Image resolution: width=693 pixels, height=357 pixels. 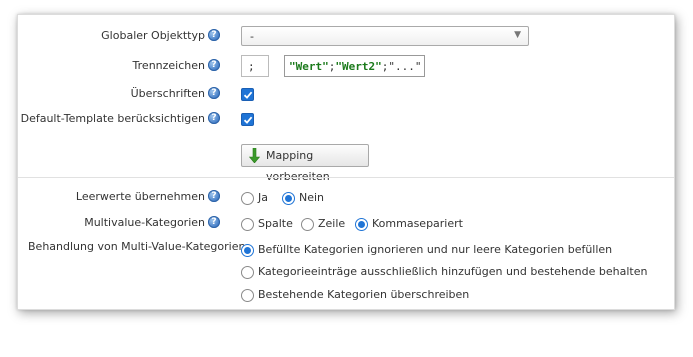 I want to click on prepare-mapping-button: Mapping vorbereiten, so click(x=305, y=163).